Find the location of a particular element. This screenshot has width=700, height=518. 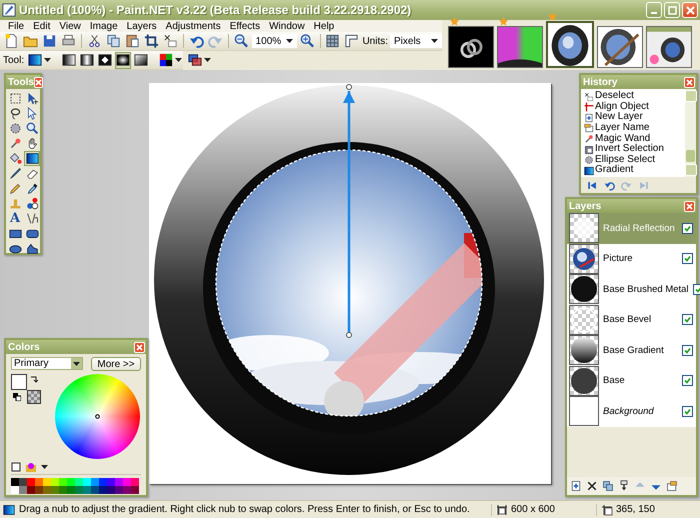

layer-name: Radial Reflection is located at coordinates (639, 228).